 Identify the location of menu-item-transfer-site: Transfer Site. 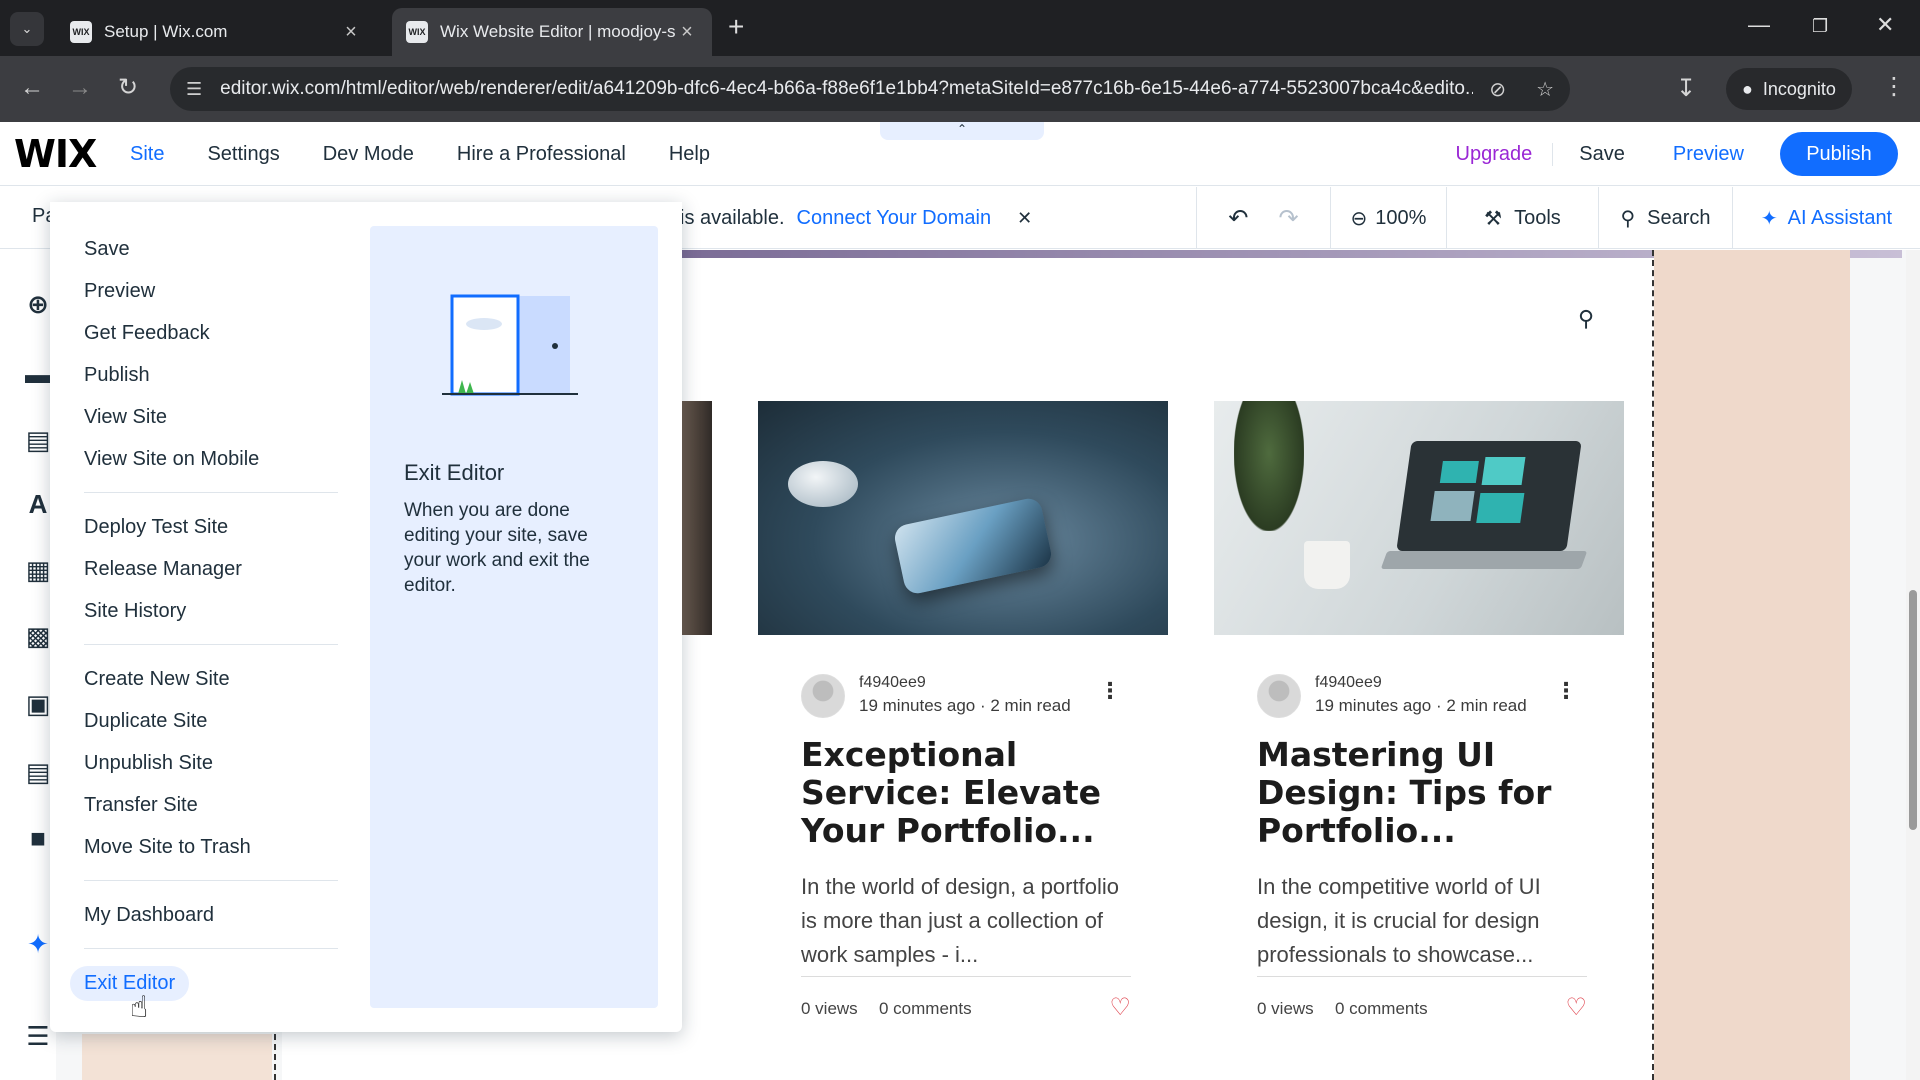
(141, 805).